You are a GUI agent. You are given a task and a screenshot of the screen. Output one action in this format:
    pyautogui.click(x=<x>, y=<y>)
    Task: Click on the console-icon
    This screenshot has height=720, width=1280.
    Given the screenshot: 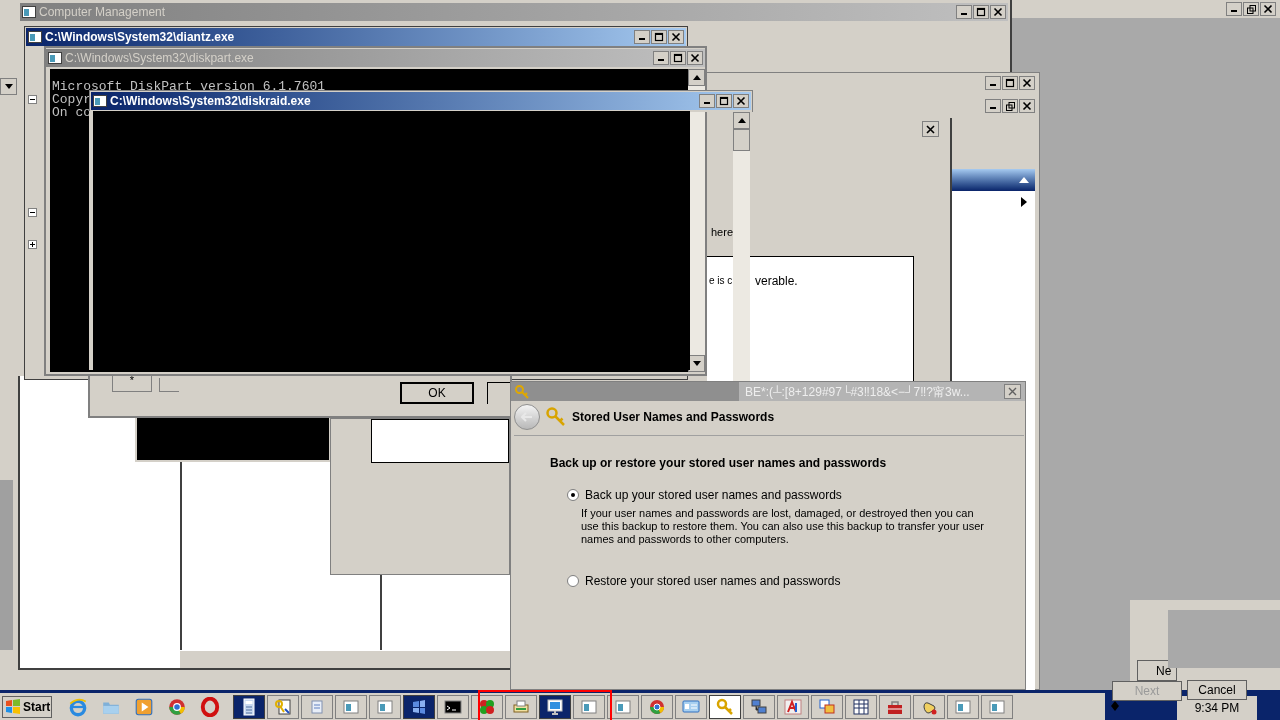 What is the action you would take?
    pyautogui.click(x=453, y=707)
    